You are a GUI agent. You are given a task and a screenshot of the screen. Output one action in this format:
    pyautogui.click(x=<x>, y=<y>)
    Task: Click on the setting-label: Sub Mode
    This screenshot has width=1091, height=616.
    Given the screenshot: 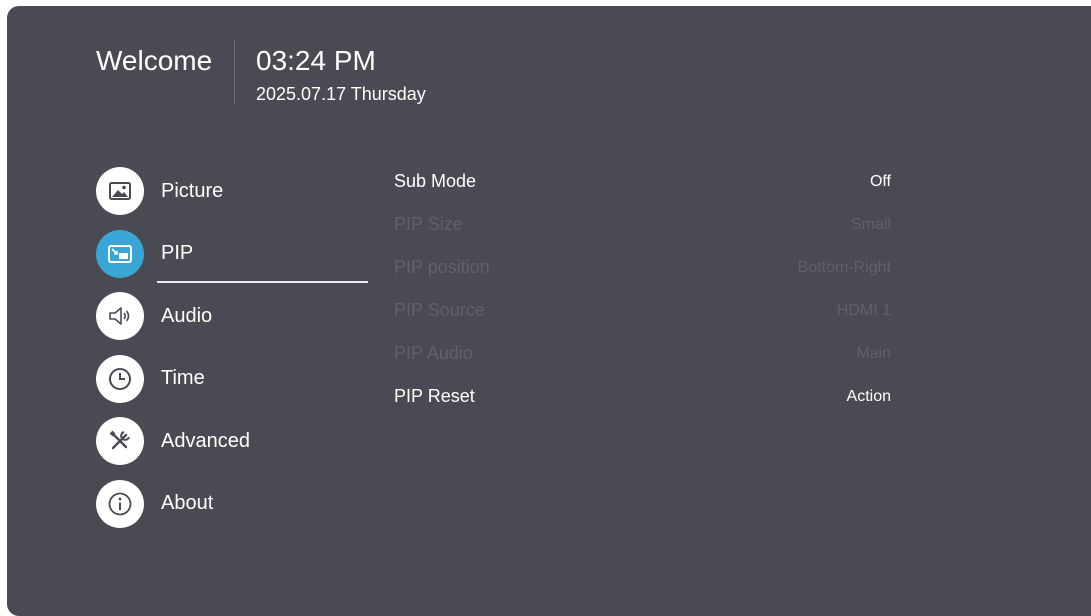 What is the action you would take?
    pyautogui.click(x=435, y=181)
    